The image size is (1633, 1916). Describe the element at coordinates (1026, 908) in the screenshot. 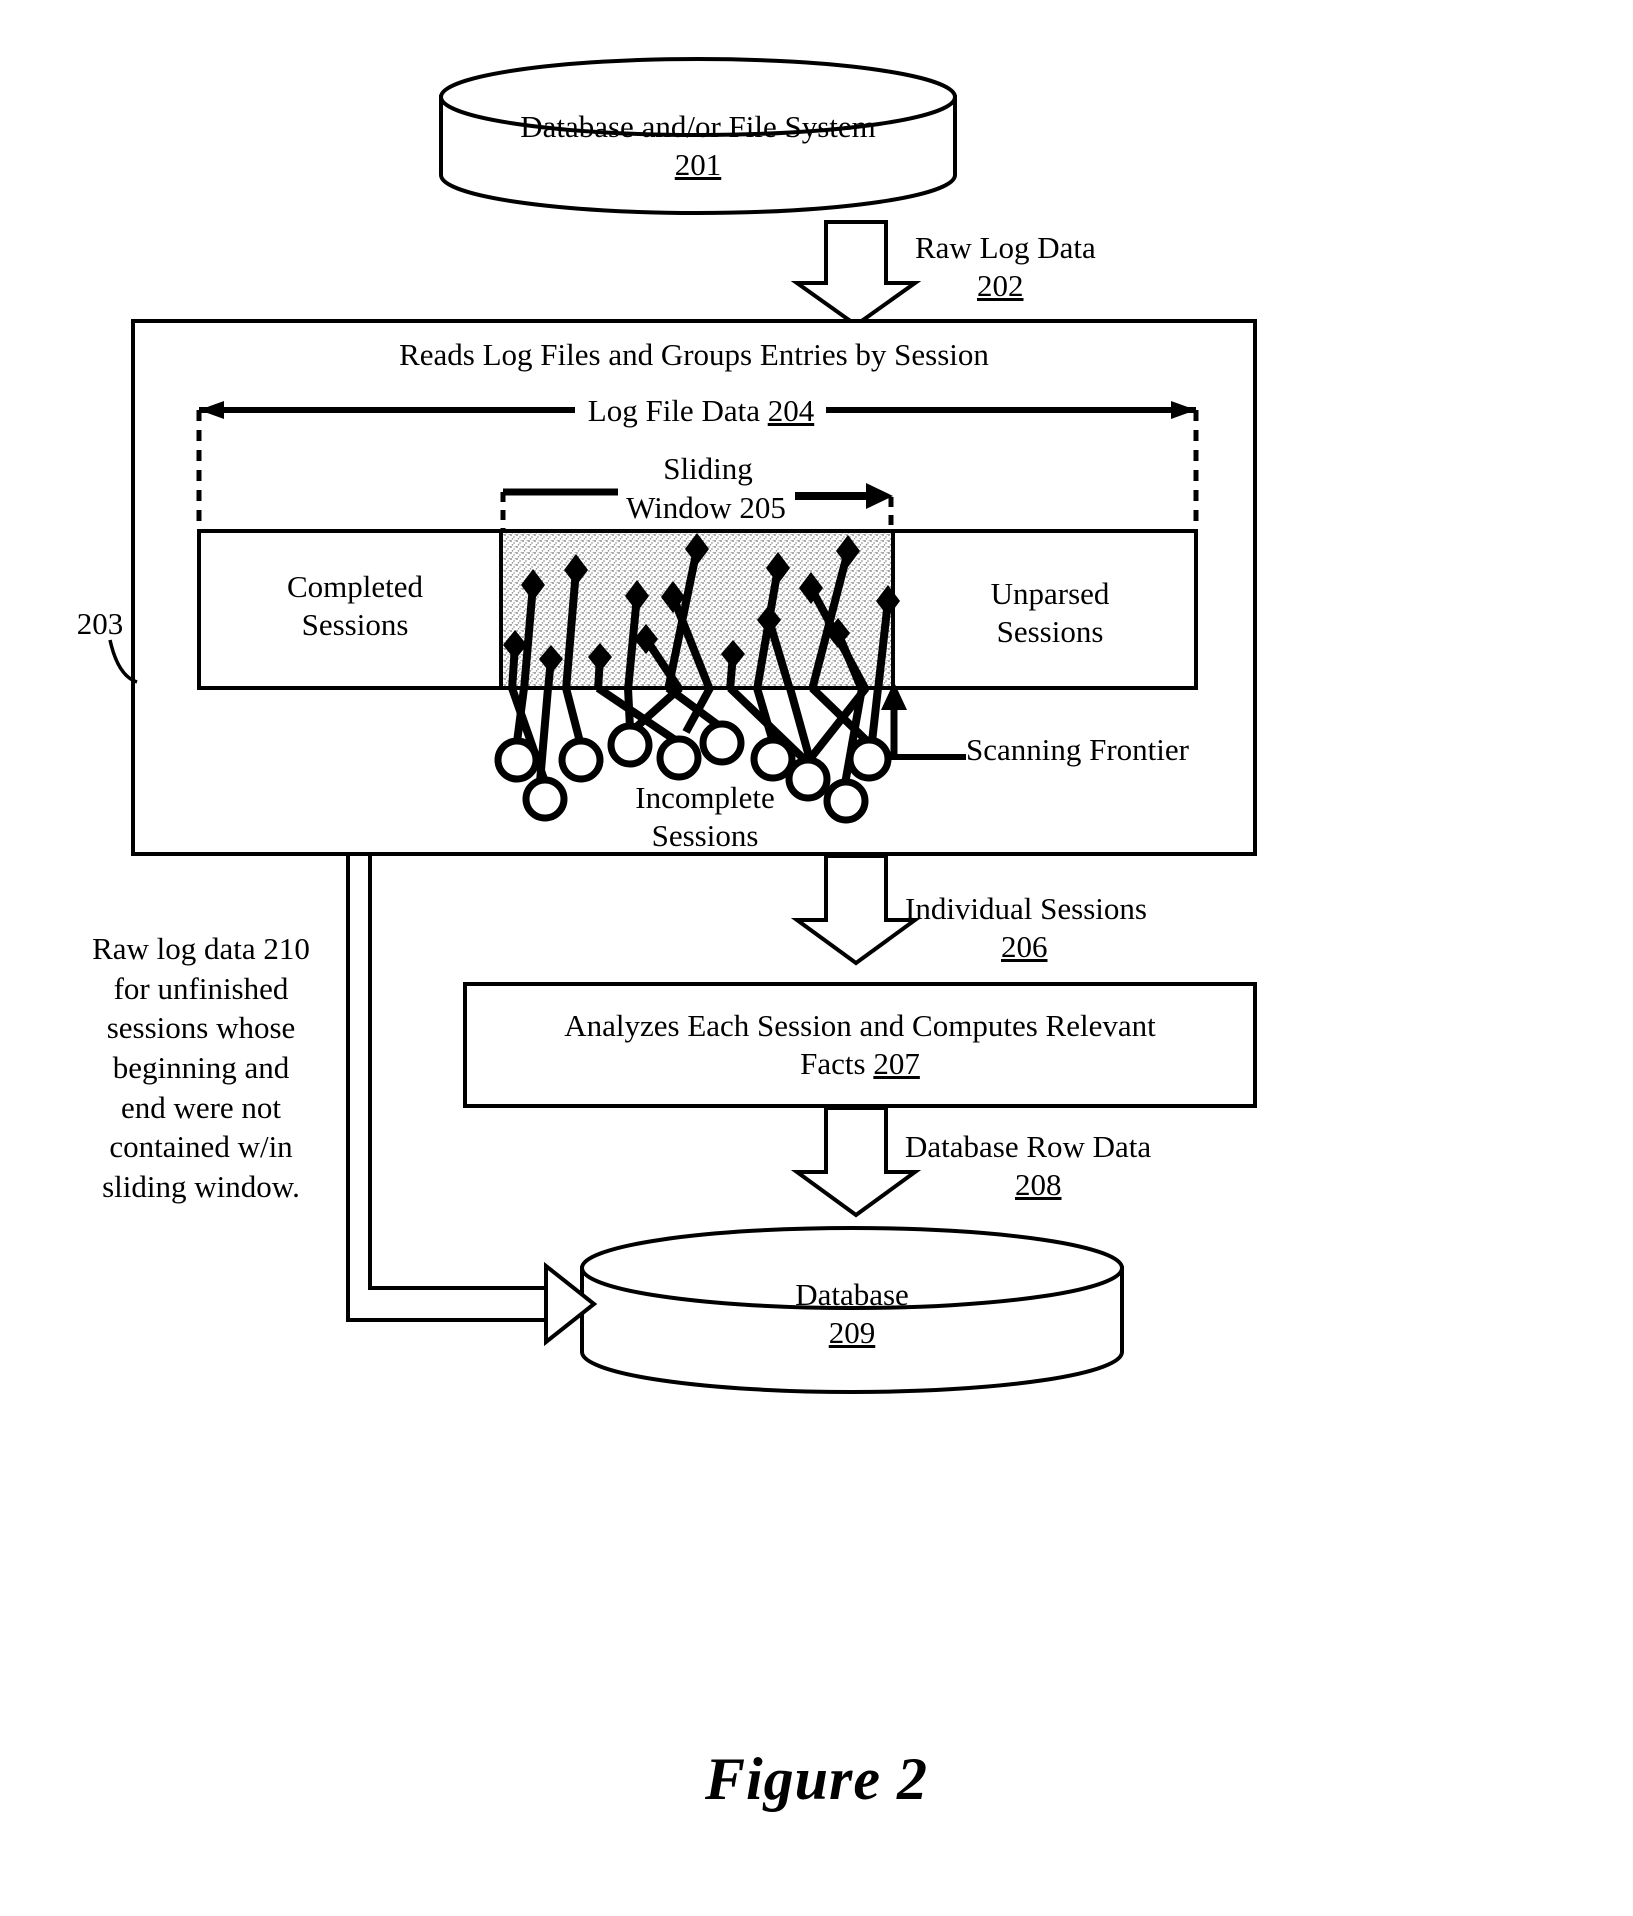

I see `individual-sessions-text: Individual Sessions` at that location.